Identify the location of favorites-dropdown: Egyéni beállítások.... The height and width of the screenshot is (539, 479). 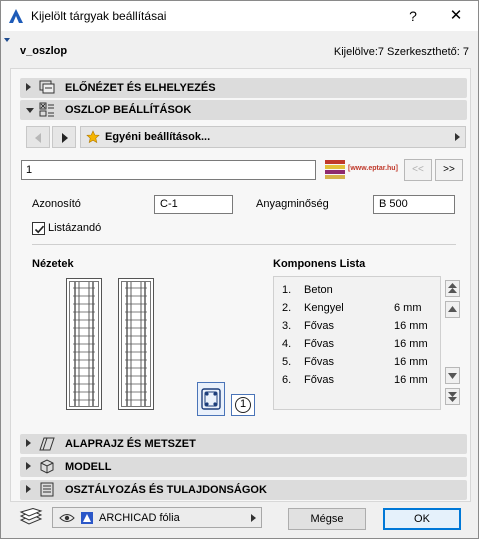
(273, 137).